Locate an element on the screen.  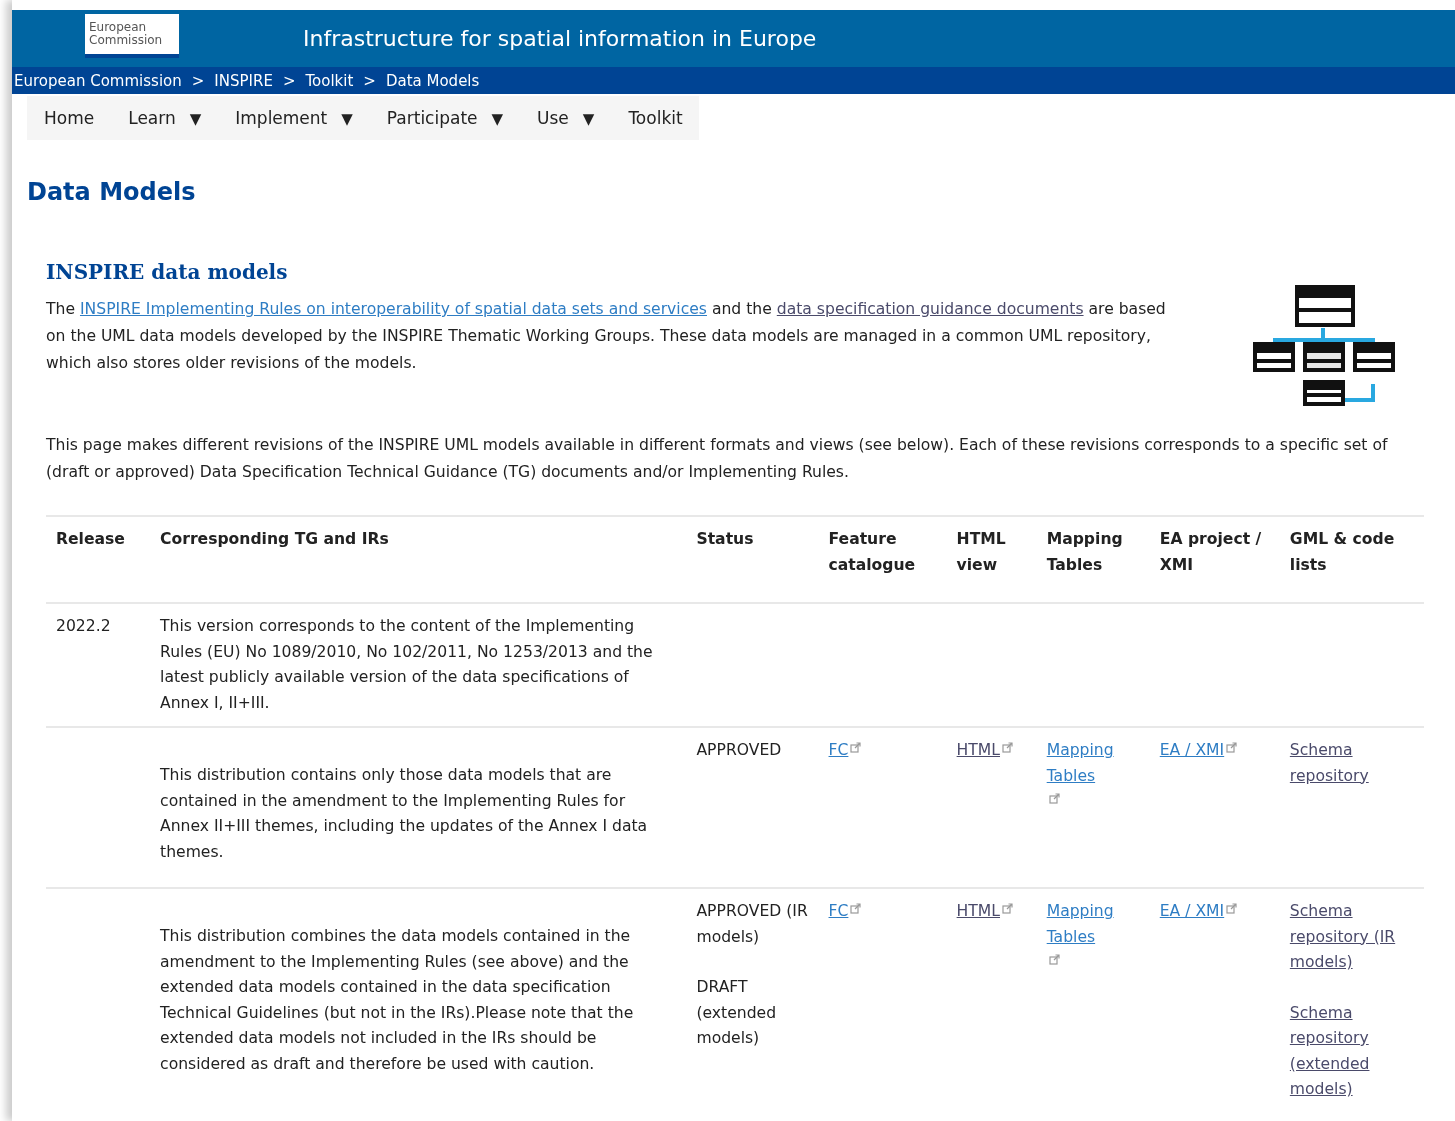
intro-paragraph: The INSPIRE Implementing Rules on interoperability of spatial data sets and services and the data specification guidance documents are based on the UML data models developed by the INSPIRE Thematic Working Groups. These data models are managed in a common UML repository, which also stores older revisions of the models. is located at coordinates (606, 336).